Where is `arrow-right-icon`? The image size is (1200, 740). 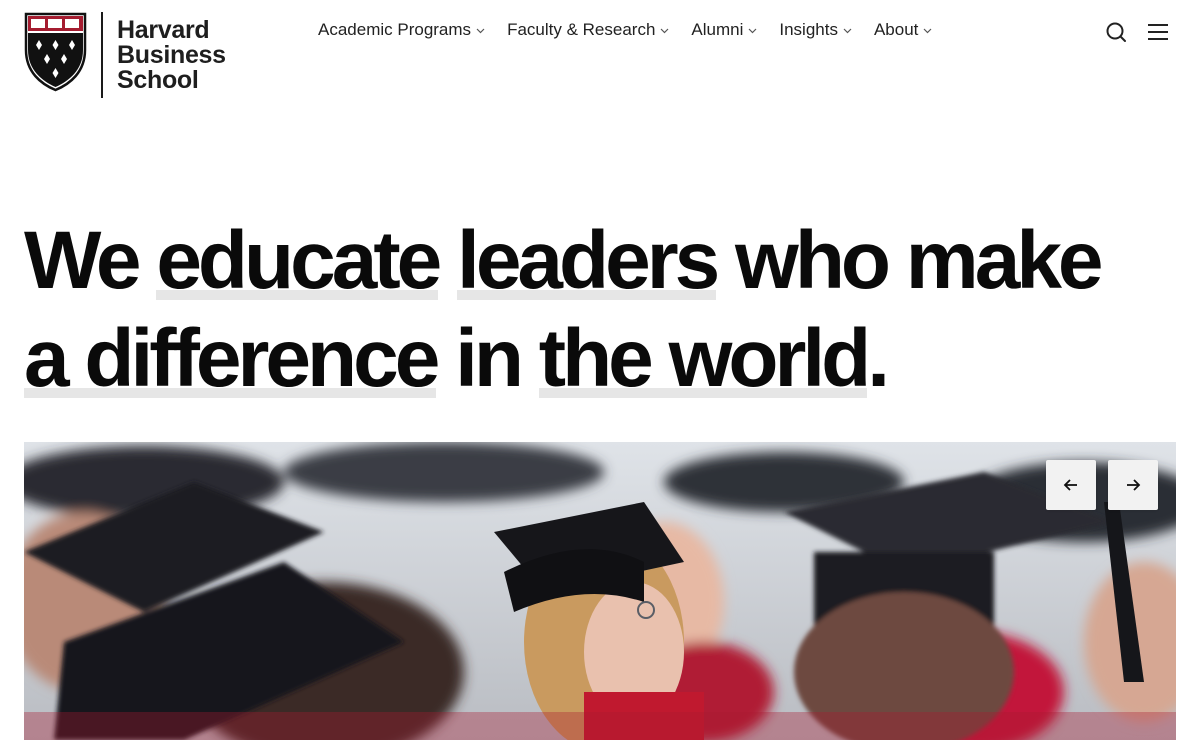
arrow-right-icon is located at coordinates (1134, 485).